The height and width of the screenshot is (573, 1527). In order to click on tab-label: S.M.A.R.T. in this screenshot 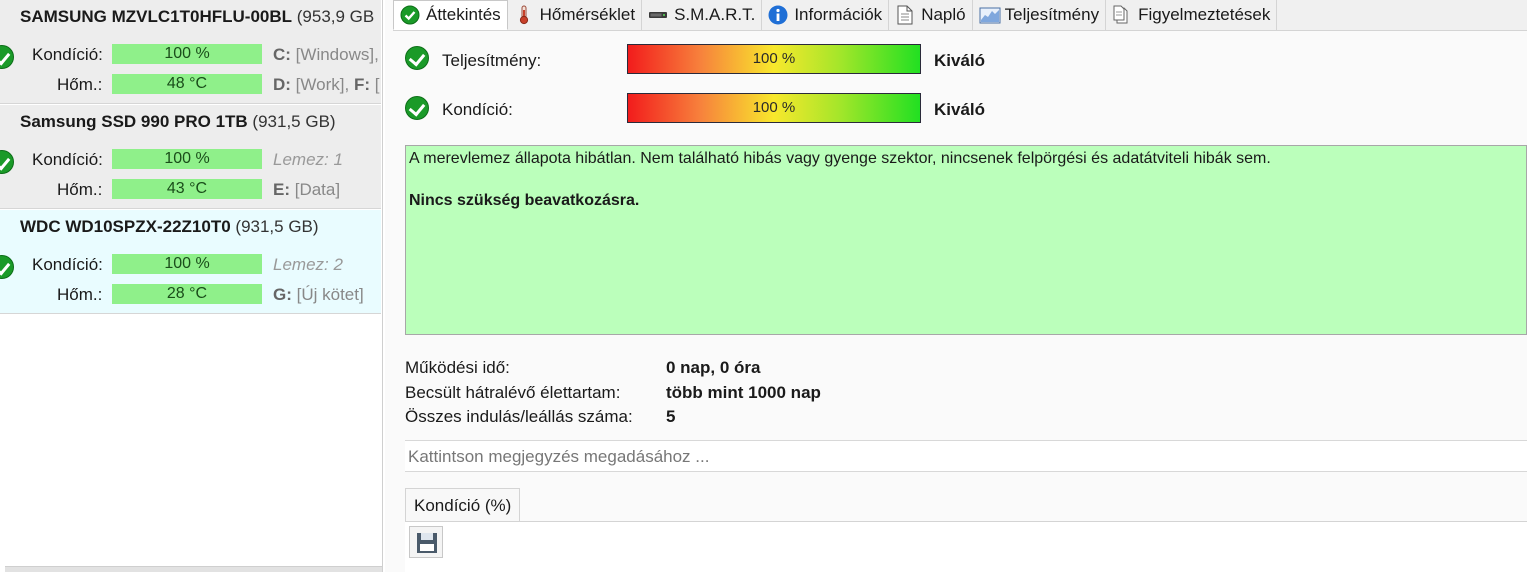, I will do `click(715, 14)`.